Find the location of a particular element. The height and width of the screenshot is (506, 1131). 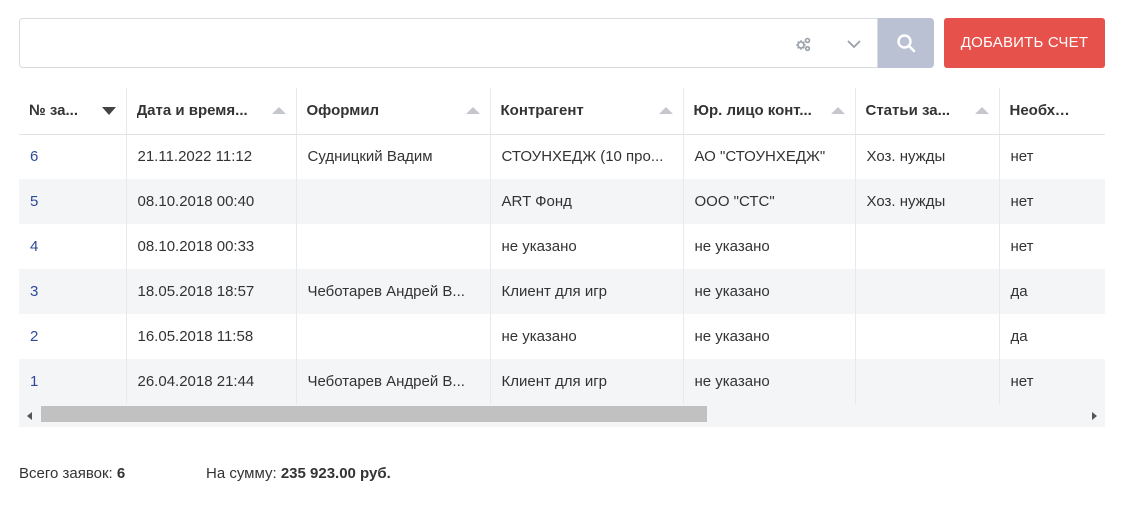

total-amount-value: 235 923.00 руб. is located at coordinates (335, 473).